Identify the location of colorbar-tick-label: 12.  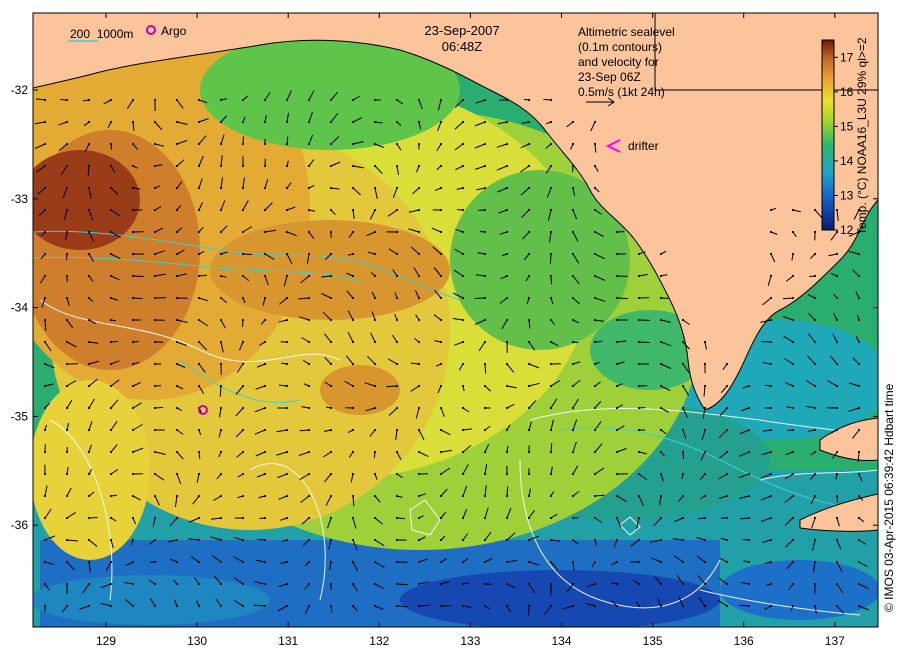
(847, 230).